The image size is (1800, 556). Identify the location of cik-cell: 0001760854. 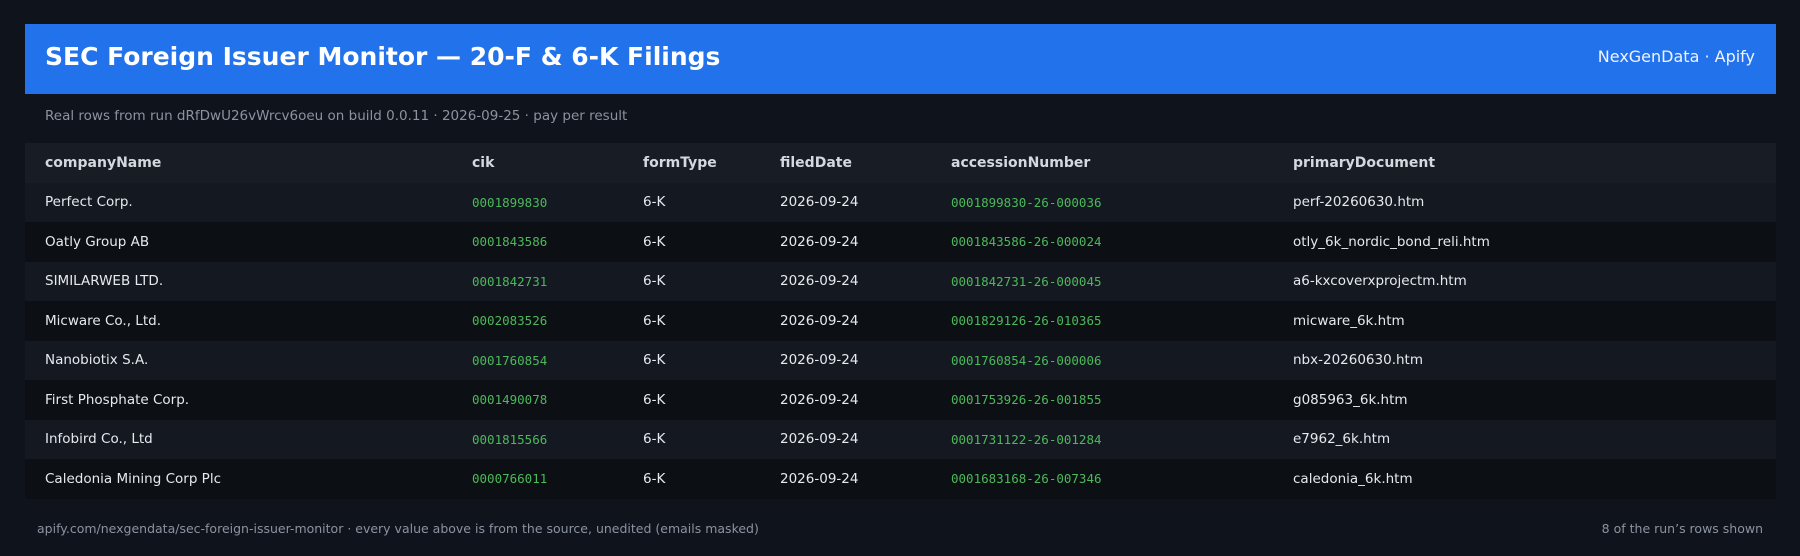
(510, 360).